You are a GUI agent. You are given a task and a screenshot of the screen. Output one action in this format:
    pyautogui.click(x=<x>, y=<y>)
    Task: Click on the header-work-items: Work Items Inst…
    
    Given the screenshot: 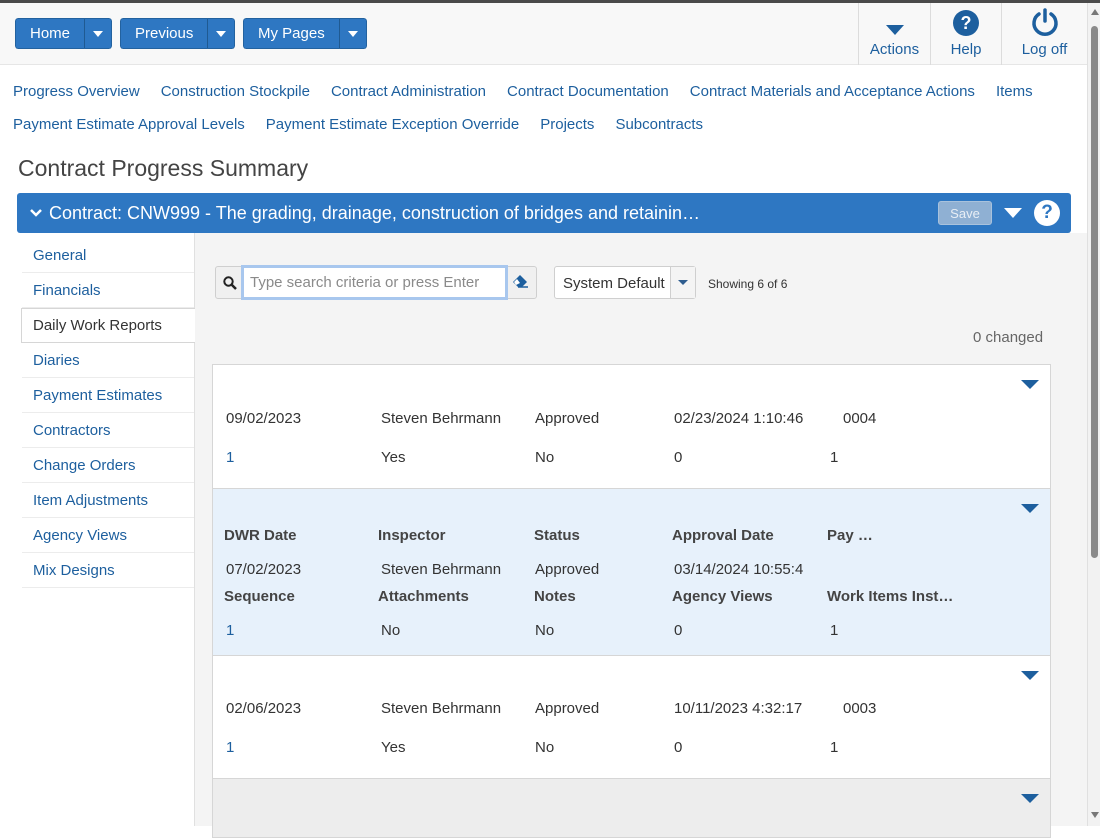 What is the action you would take?
    pyautogui.click(x=890, y=596)
    